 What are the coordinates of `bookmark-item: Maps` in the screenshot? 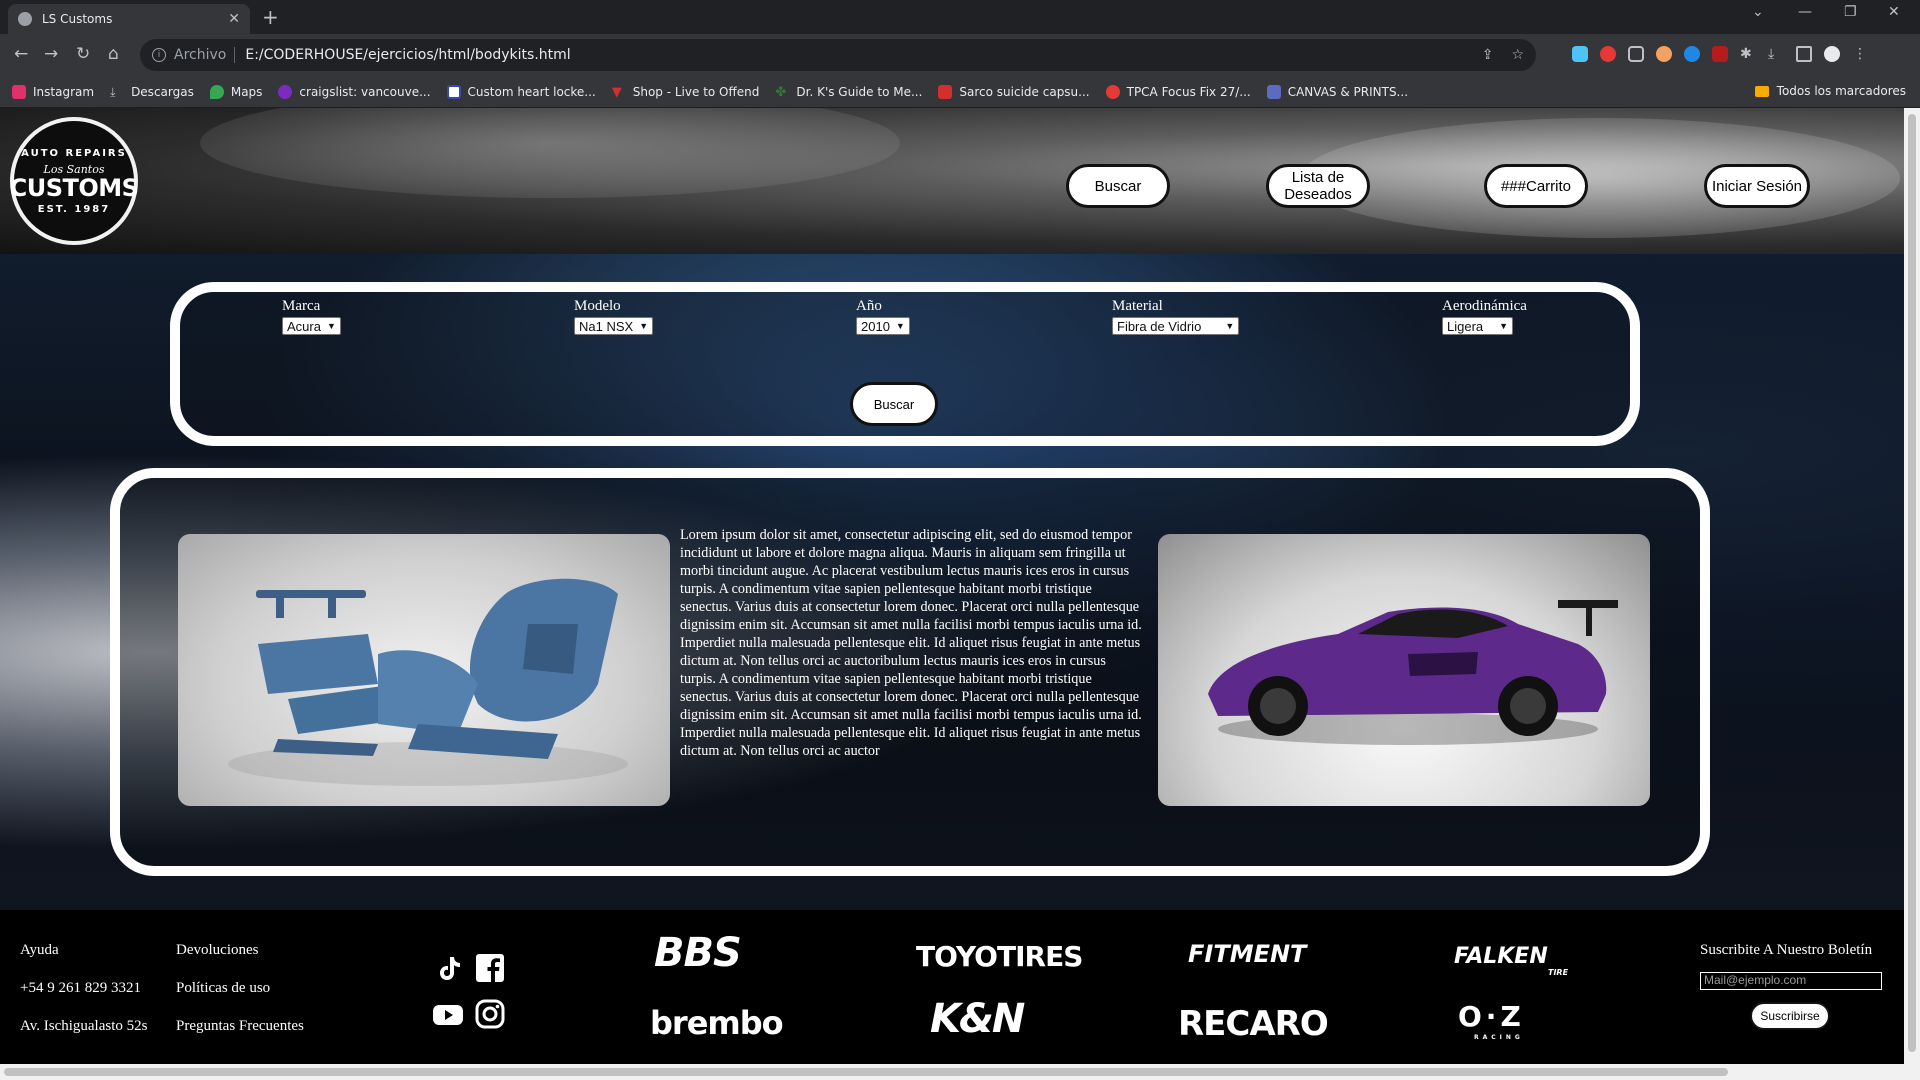 It's located at (235, 91).